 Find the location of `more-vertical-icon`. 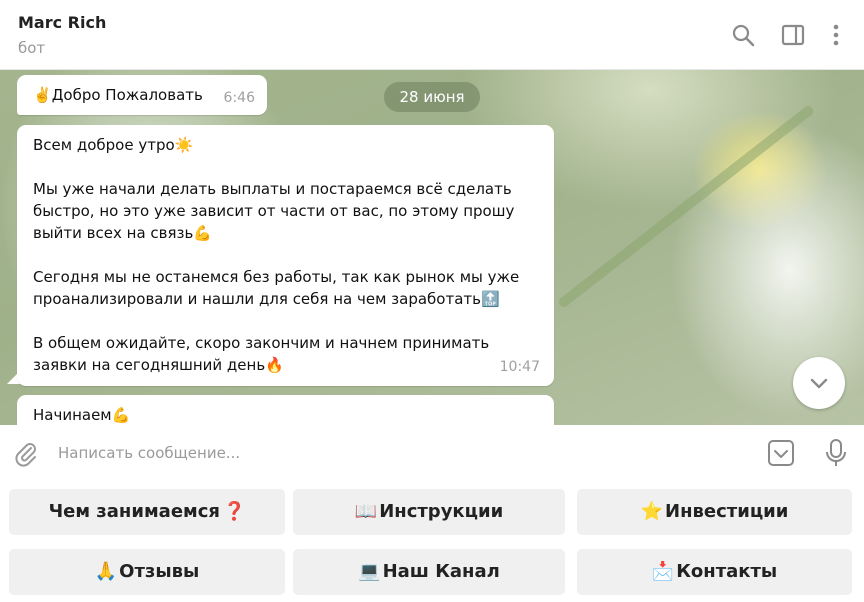

more-vertical-icon is located at coordinates (836, 35).